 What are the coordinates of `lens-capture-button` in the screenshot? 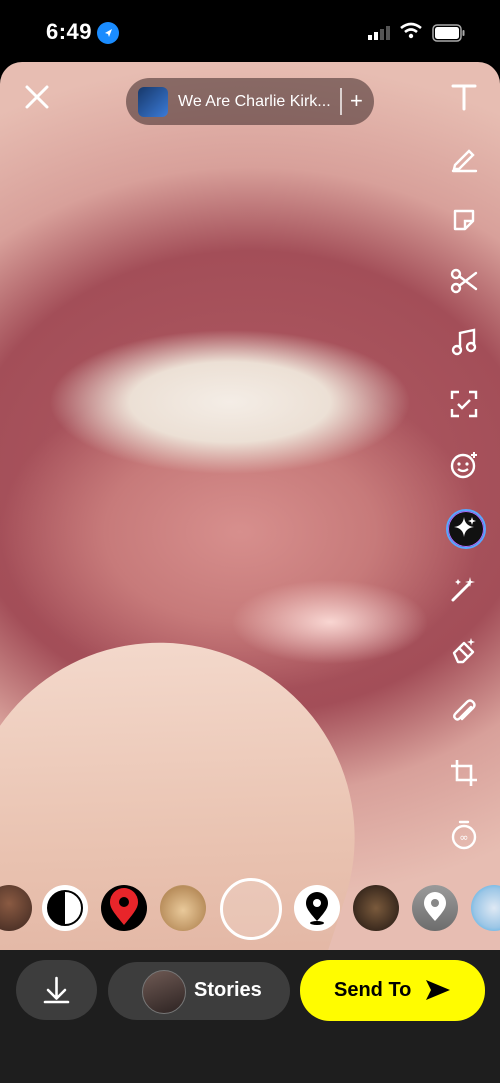 It's located at (251, 909).